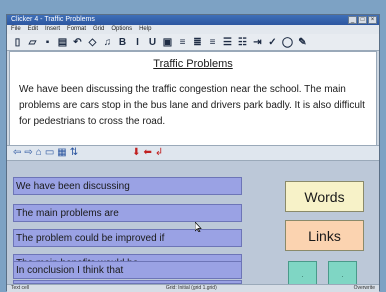  What do you see at coordinates (47, 42) in the screenshot?
I see `save-icon: ▪` at bounding box center [47, 42].